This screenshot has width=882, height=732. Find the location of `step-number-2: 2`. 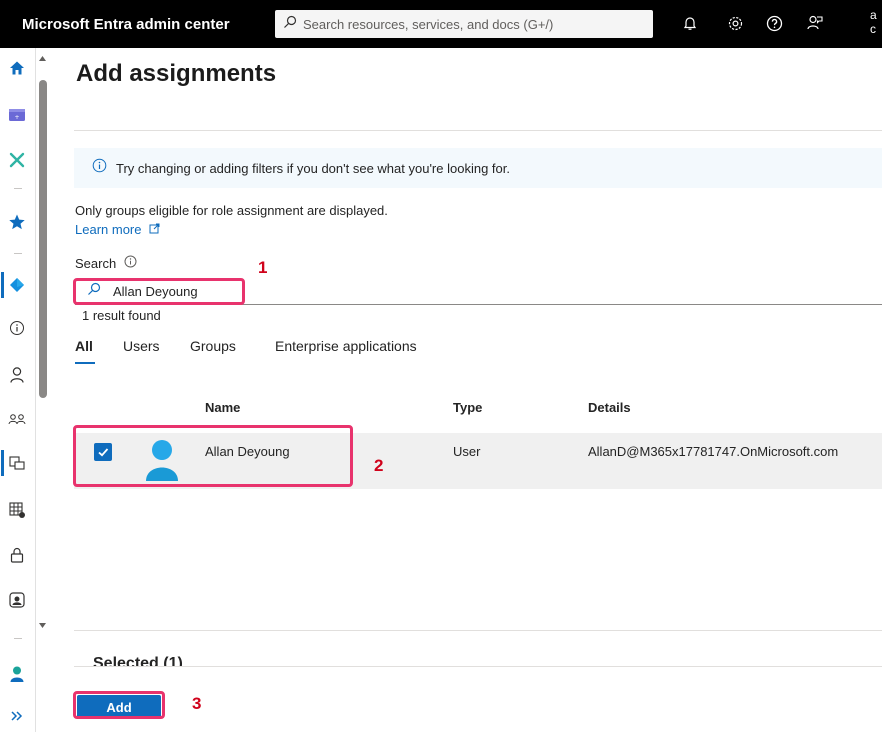

step-number-2: 2 is located at coordinates (379, 465).